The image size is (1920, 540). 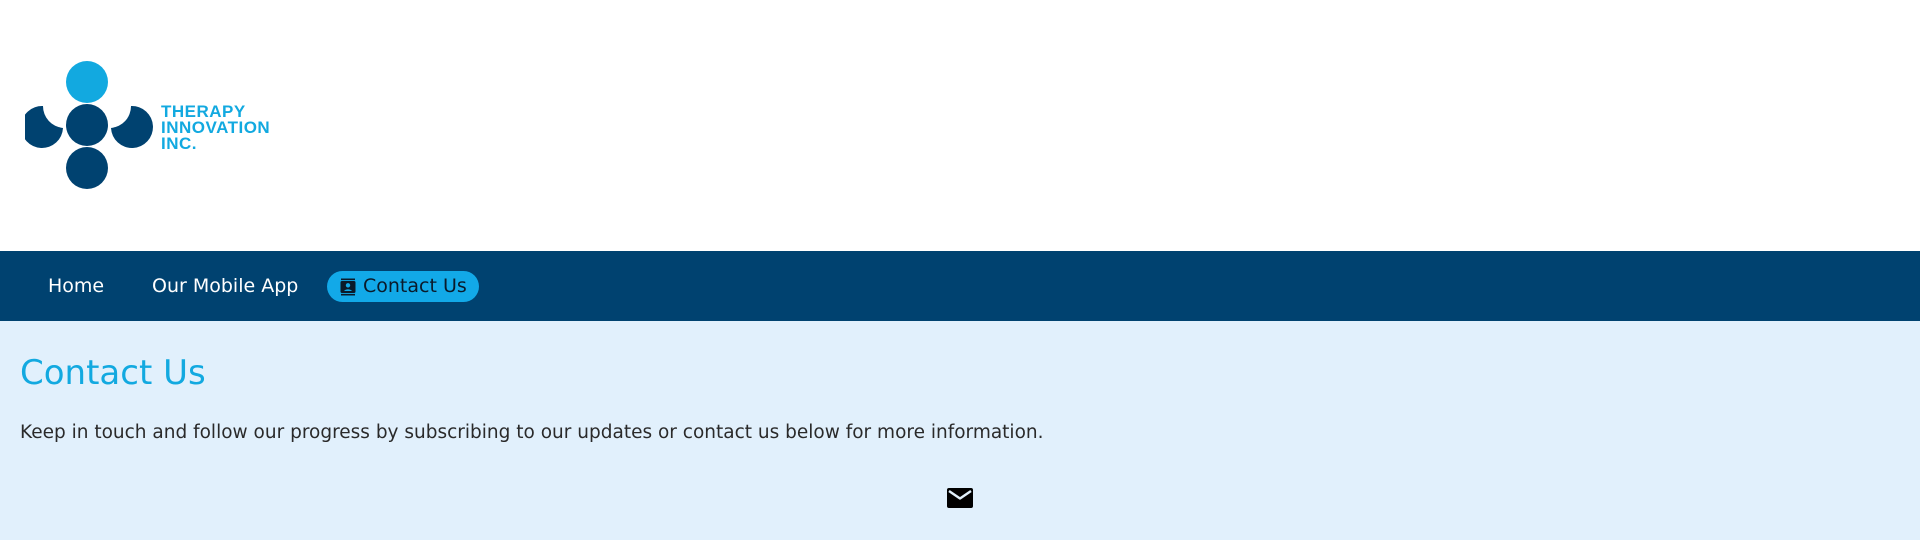 What do you see at coordinates (225, 286) in the screenshot?
I see `nav-item-mobile-app: Our Mobile App` at bounding box center [225, 286].